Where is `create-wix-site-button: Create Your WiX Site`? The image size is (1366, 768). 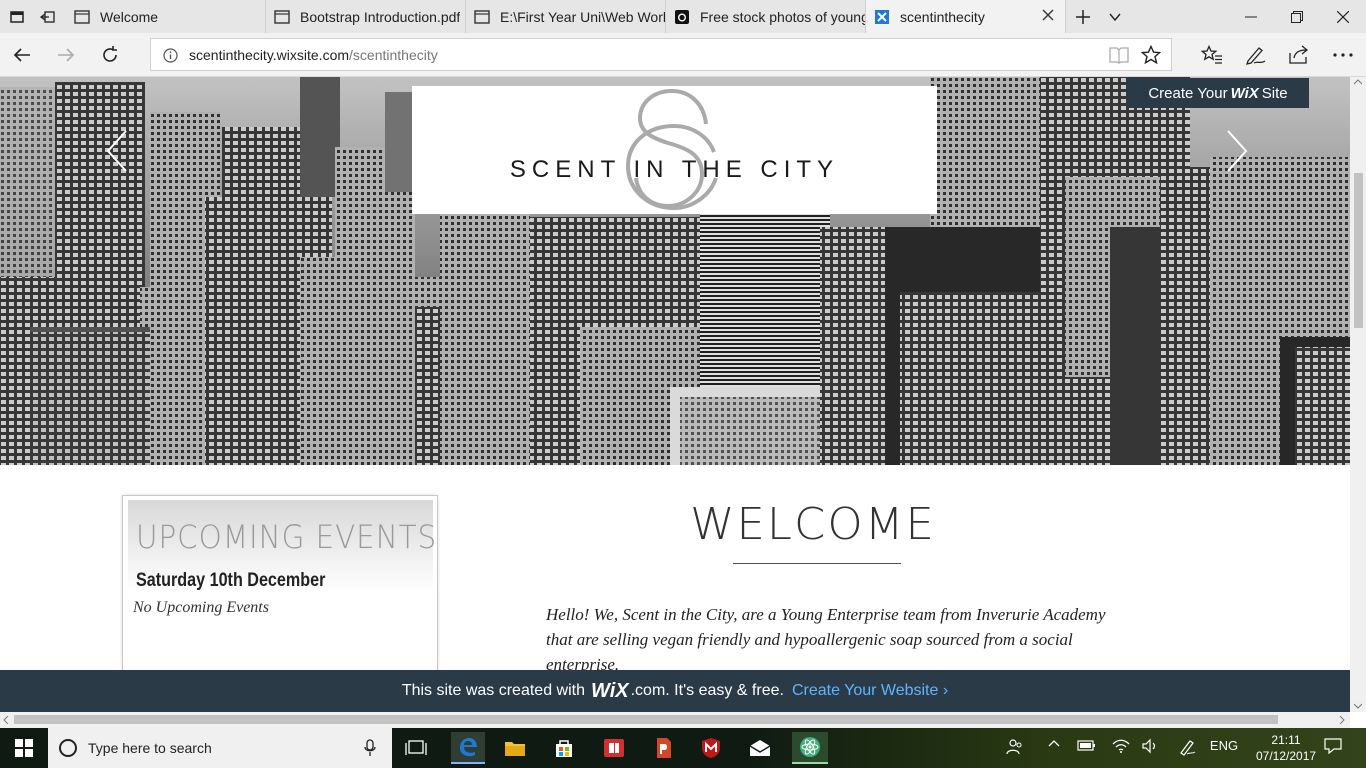
create-wix-site-button: Create Your WiX Site is located at coordinates (1218, 93).